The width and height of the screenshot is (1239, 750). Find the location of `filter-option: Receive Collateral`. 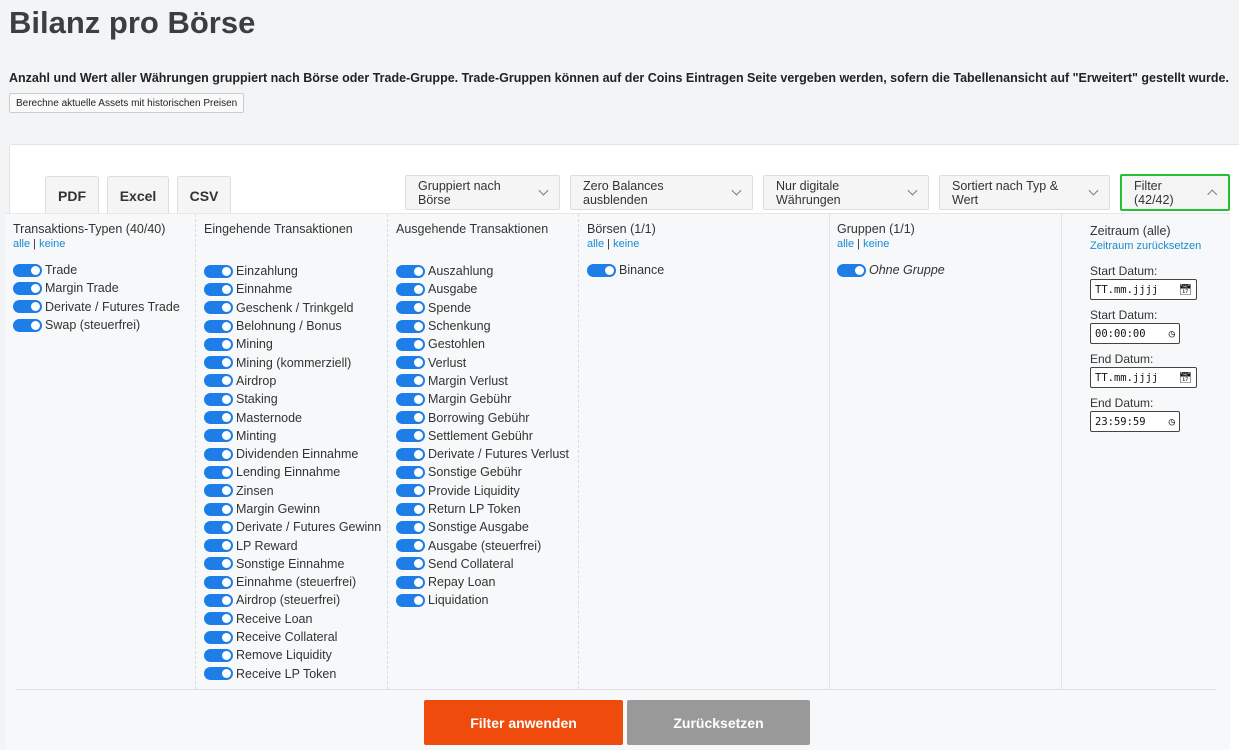

filter-option: Receive Collateral is located at coordinates (295, 637).